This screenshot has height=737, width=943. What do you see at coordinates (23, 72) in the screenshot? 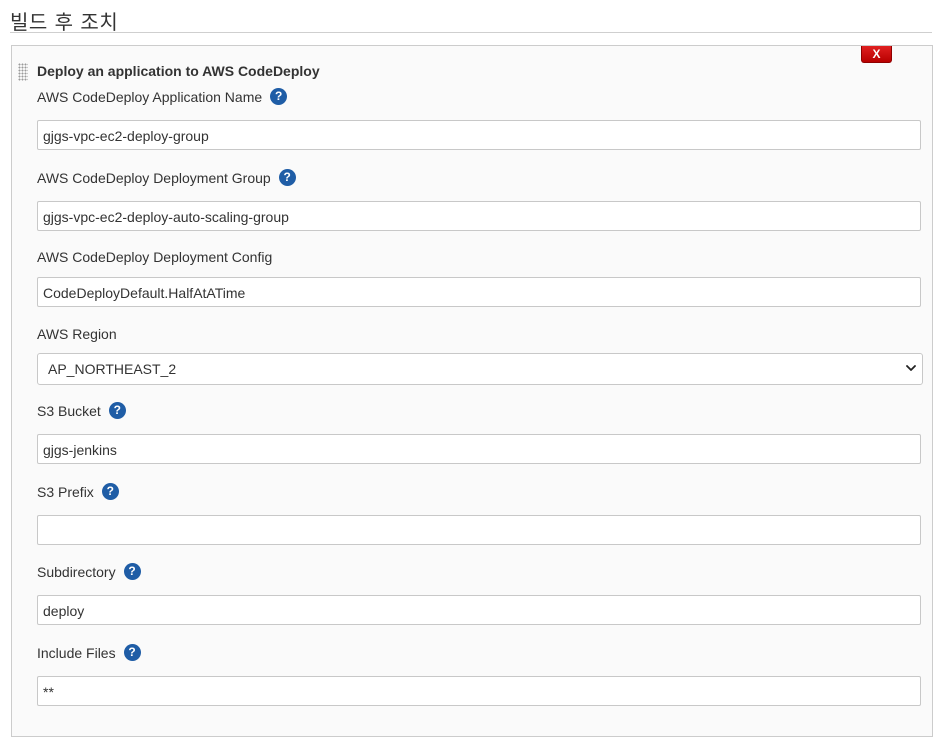
I see `drag-handle-icon` at bounding box center [23, 72].